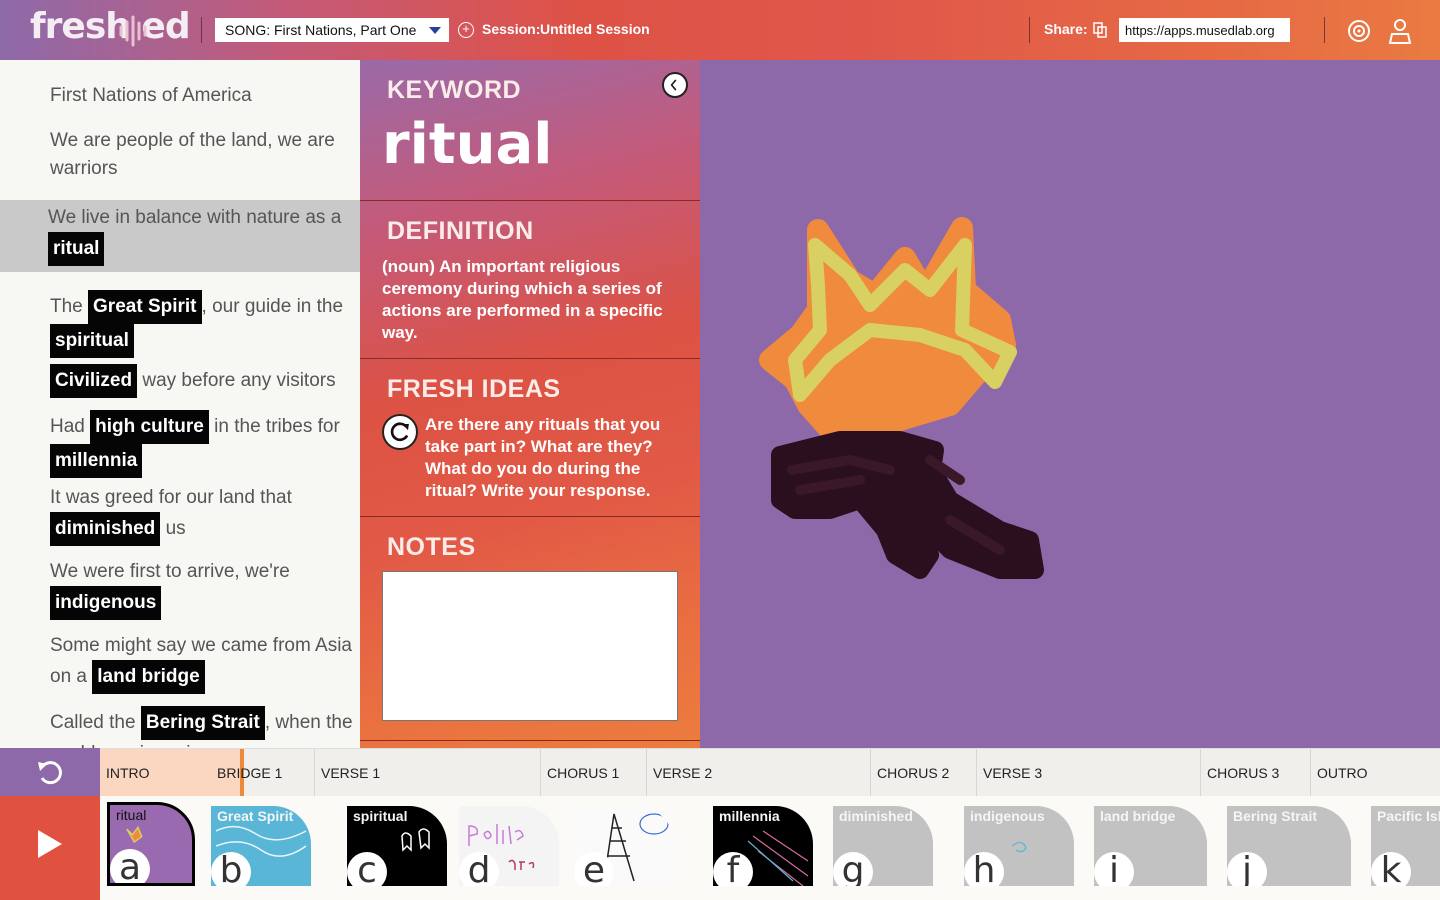  I want to click on card-label: Pacific Isl, so click(1408, 816).